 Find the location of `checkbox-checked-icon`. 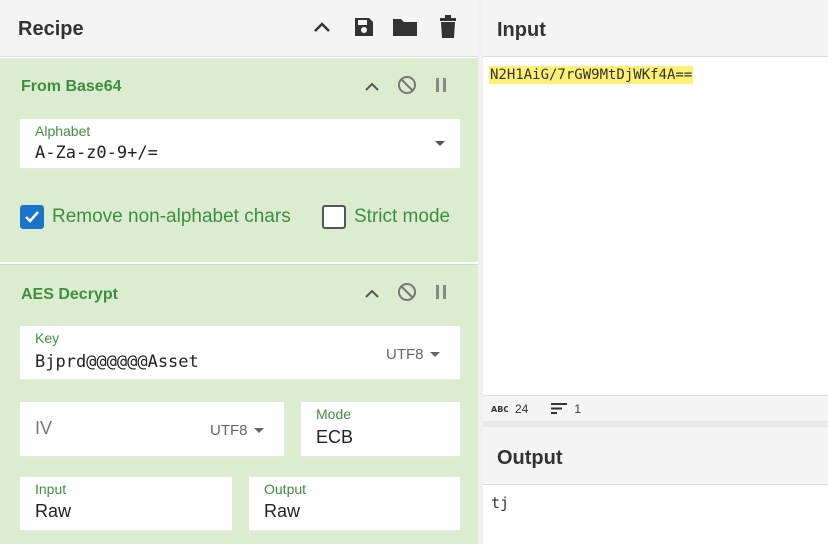

checkbox-checked-icon is located at coordinates (32, 217).